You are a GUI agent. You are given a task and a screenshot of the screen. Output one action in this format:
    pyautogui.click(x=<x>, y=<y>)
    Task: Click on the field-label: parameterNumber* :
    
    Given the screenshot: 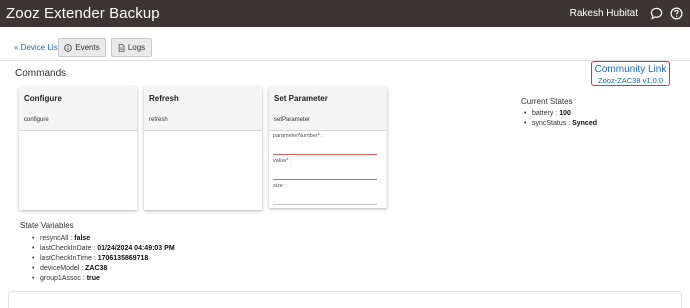 What is the action you would take?
    pyautogui.click(x=298, y=136)
    